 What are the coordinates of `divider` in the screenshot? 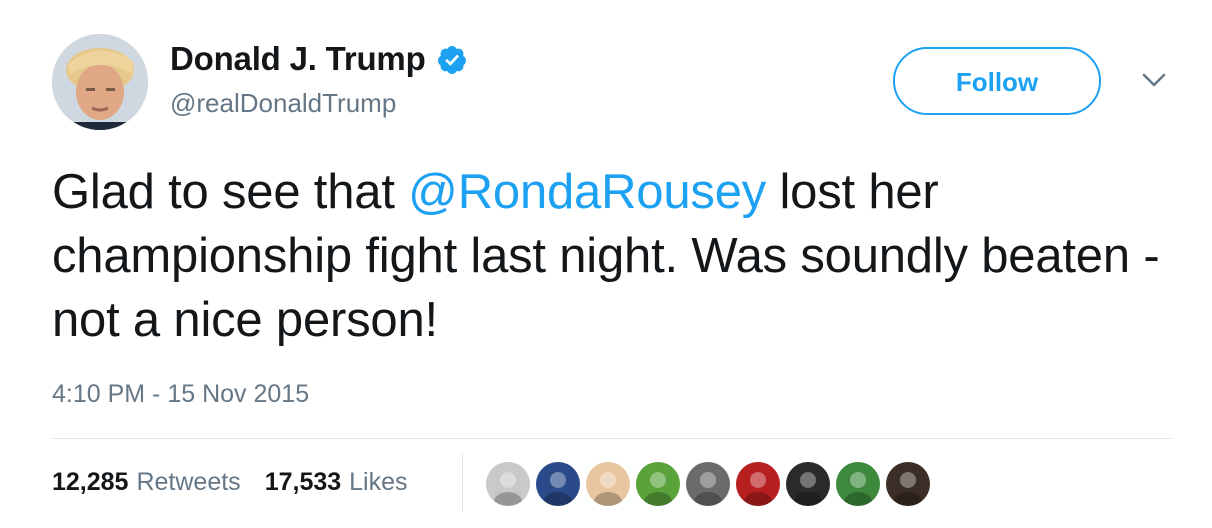 It's located at (612, 438).